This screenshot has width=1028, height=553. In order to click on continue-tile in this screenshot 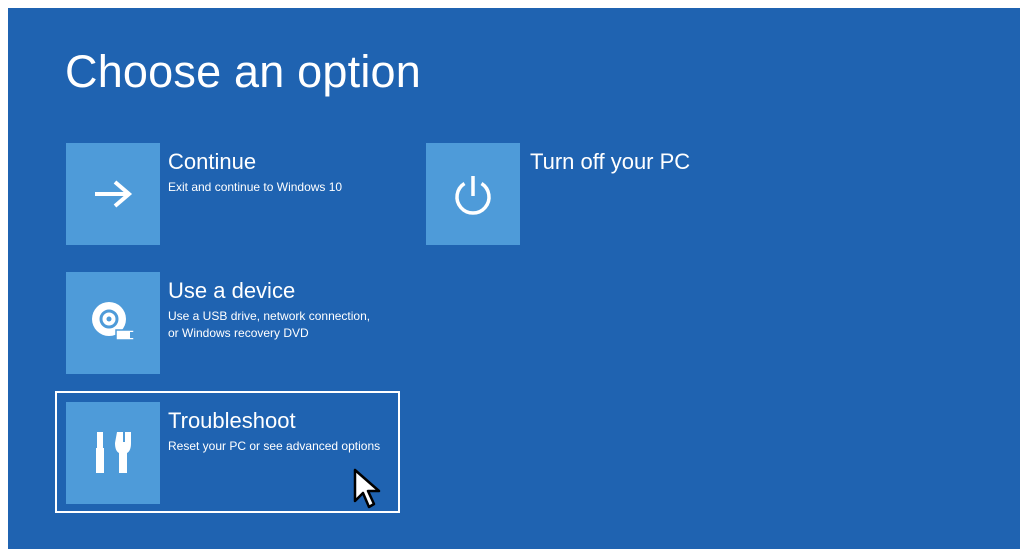, I will do `click(113, 194)`.